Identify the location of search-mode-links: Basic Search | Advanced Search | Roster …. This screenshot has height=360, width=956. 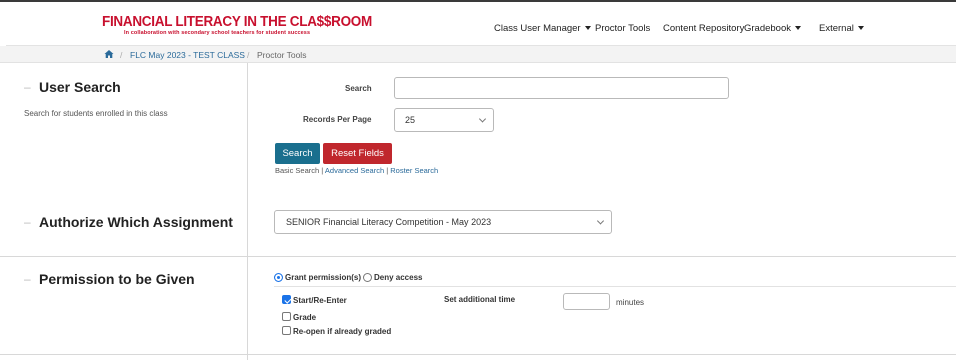
(356, 170).